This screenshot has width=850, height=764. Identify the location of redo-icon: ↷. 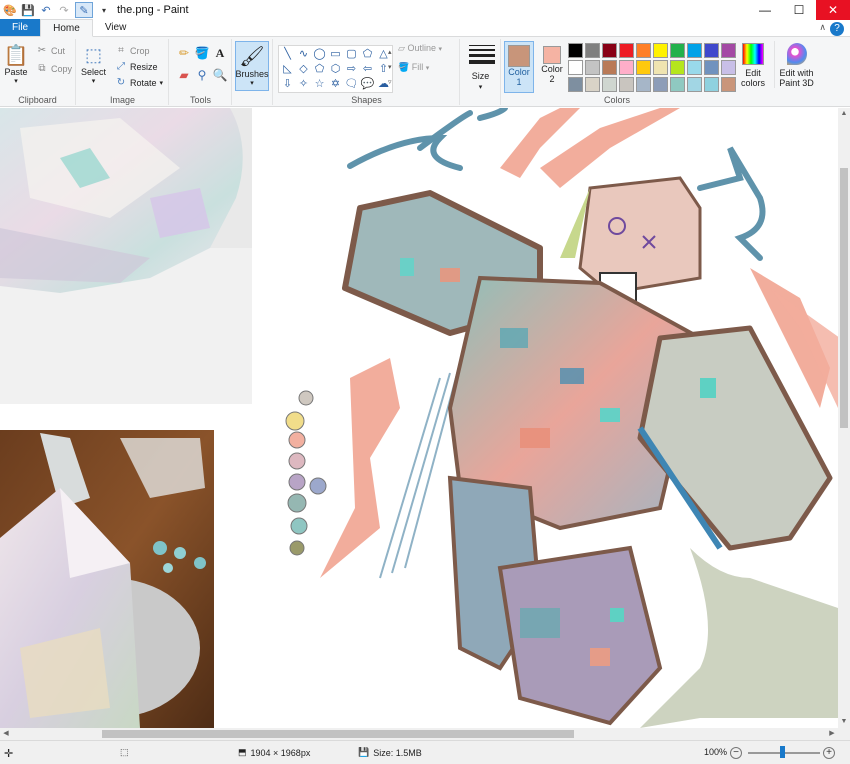
(64, 10).